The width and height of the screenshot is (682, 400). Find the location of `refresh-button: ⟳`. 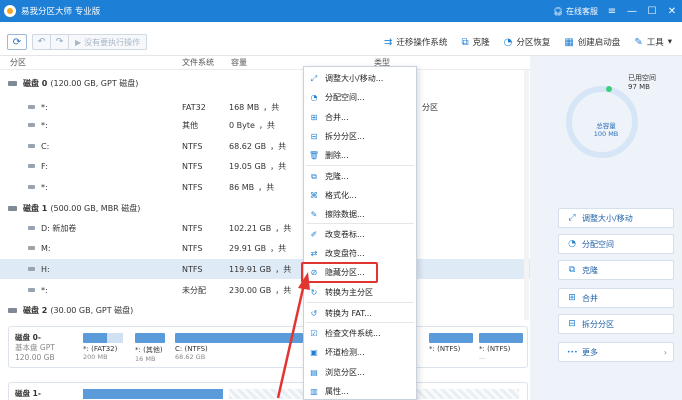

refresh-button: ⟳ is located at coordinates (17, 42).